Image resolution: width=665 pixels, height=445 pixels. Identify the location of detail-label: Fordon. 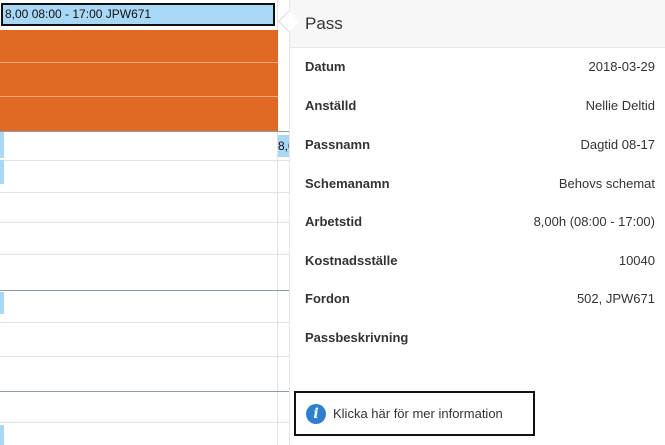
(327, 298).